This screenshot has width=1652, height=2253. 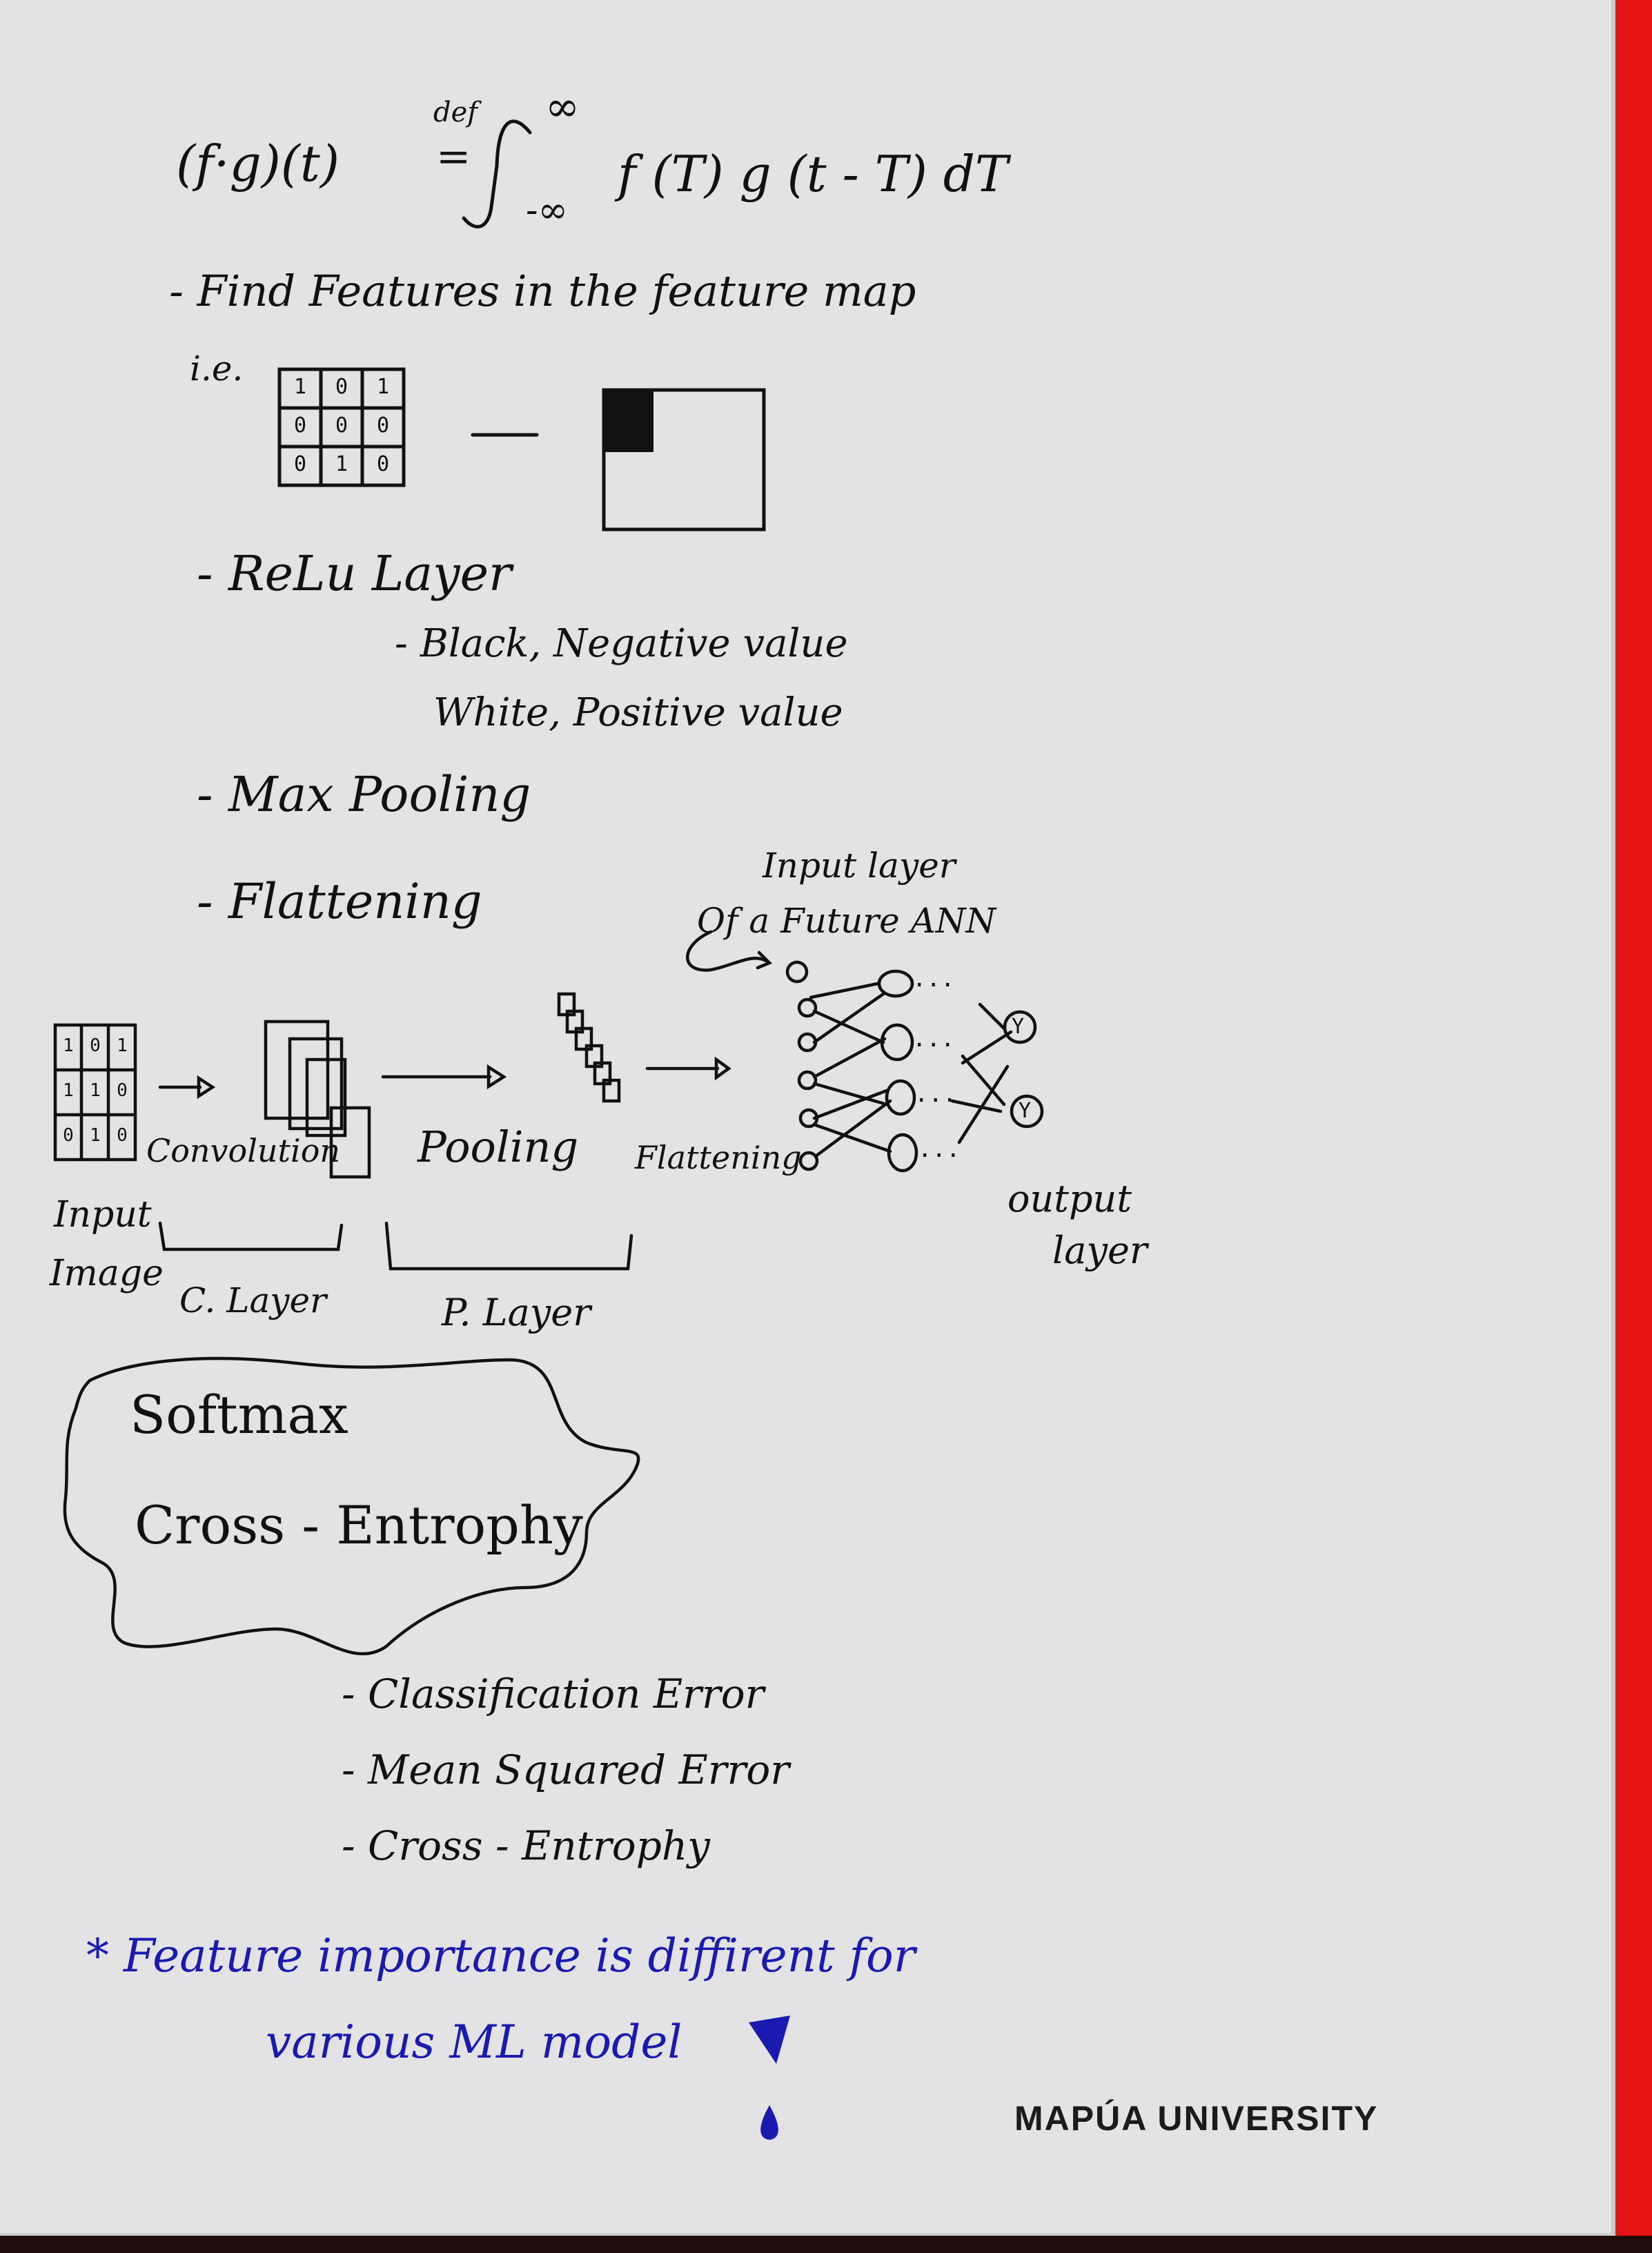 I want to click on output-node-1-label: Y, so click(x=1018, y=1027).